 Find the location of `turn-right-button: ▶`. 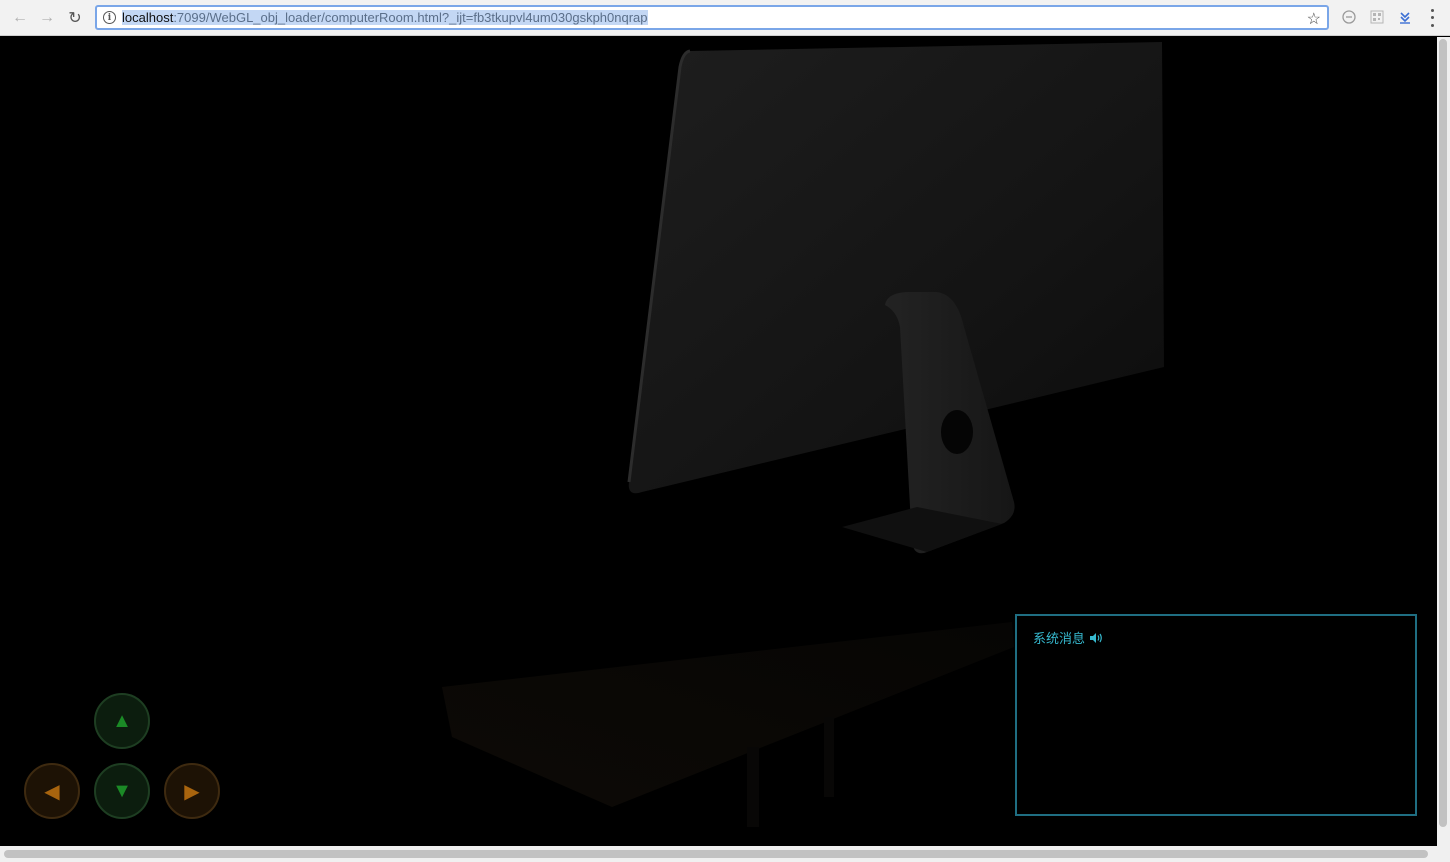

turn-right-button: ▶ is located at coordinates (192, 791).